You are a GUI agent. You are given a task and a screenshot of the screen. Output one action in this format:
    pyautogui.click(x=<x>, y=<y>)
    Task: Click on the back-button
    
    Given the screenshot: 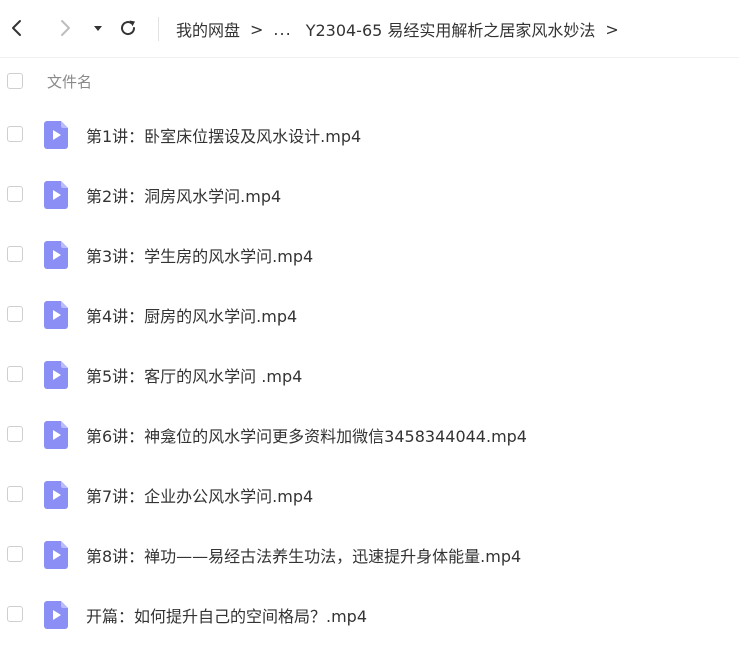 What is the action you would take?
    pyautogui.click(x=17, y=28)
    